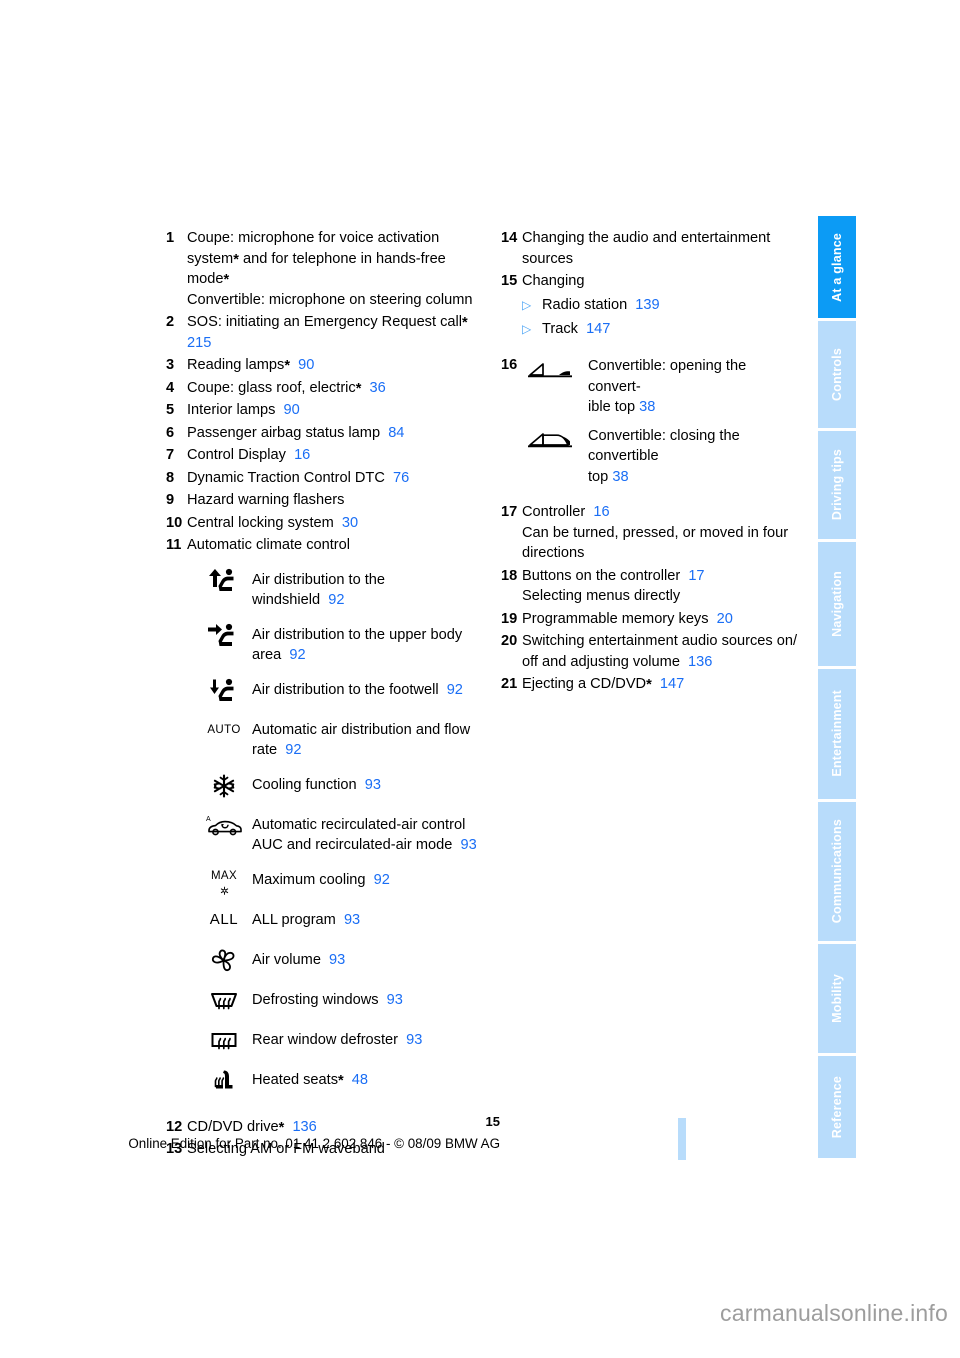 The width and height of the screenshot is (960, 1358). Describe the element at coordinates (326, 365) in the screenshot. I see `legend-item-3: 3 Reading lamps* 90` at that location.